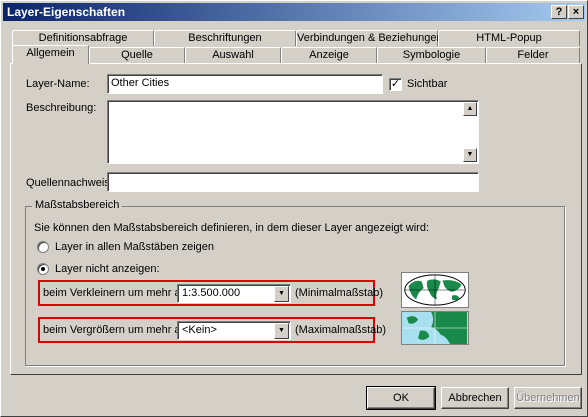  I want to click on tab-allgemein: Allgemein, so click(50, 54).